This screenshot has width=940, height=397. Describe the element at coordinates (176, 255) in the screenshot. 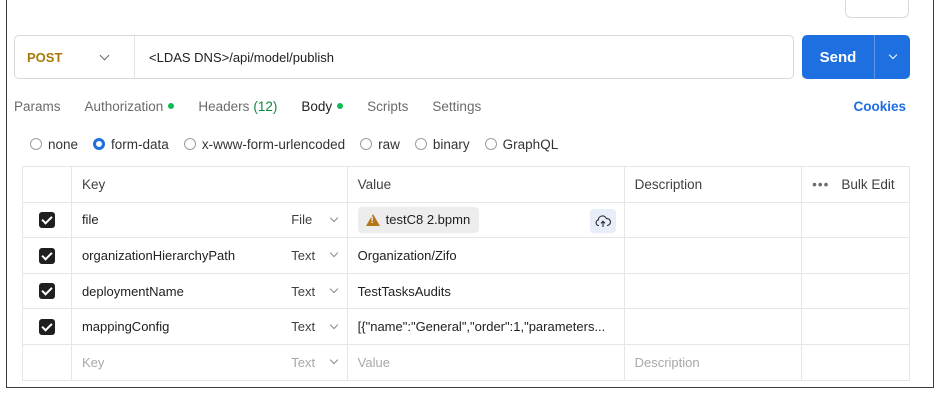

I see `key-cell: organizationHierarchyPath` at that location.